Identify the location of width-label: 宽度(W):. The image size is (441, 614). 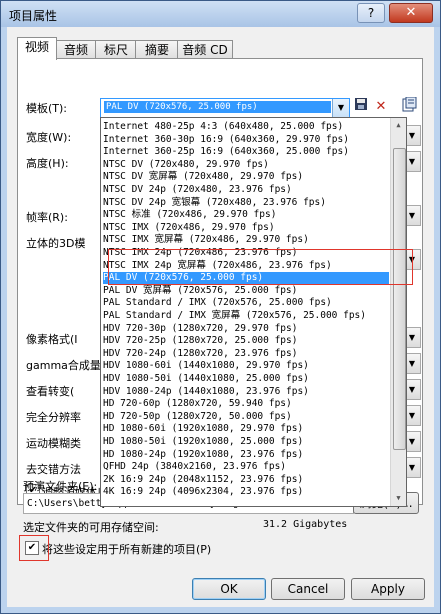
(49, 137).